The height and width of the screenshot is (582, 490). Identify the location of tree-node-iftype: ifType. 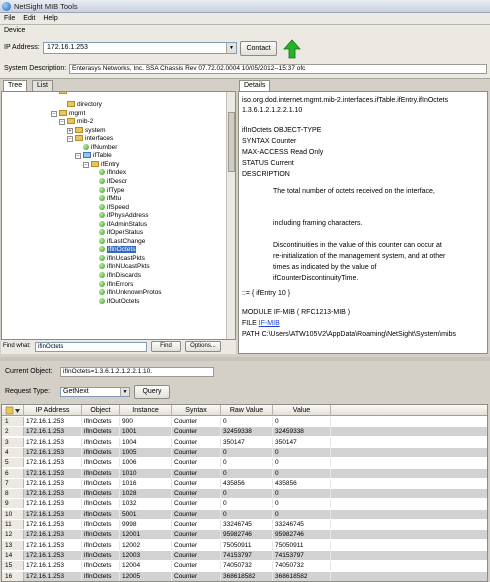
(111, 190).